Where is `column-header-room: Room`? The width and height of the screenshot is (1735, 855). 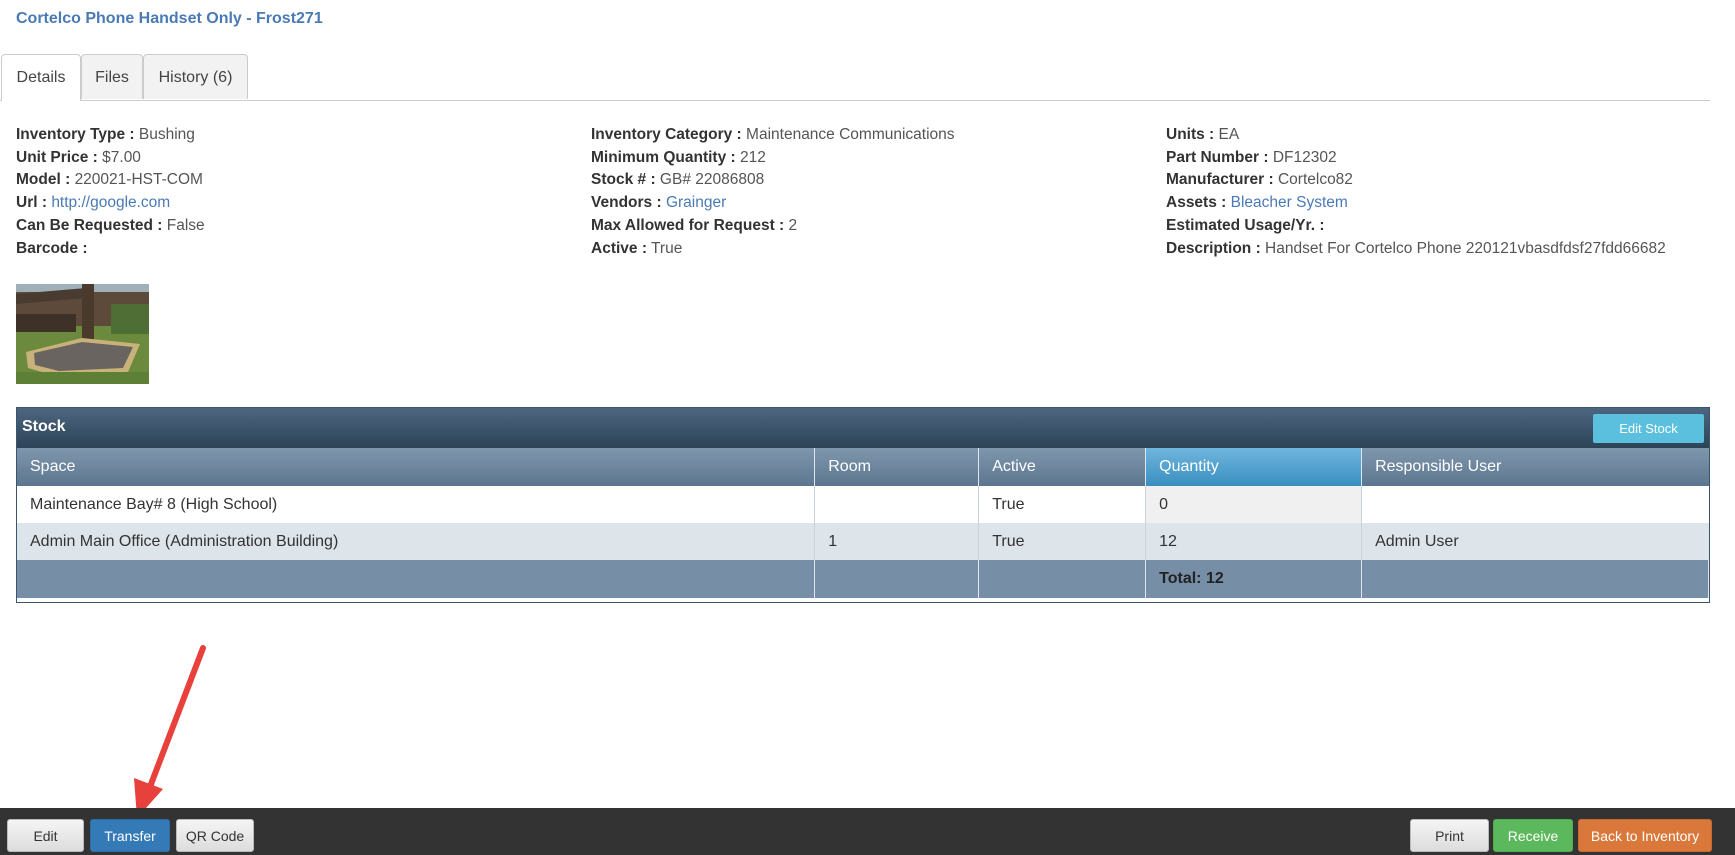 column-header-room: Room is located at coordinates (897, 467).